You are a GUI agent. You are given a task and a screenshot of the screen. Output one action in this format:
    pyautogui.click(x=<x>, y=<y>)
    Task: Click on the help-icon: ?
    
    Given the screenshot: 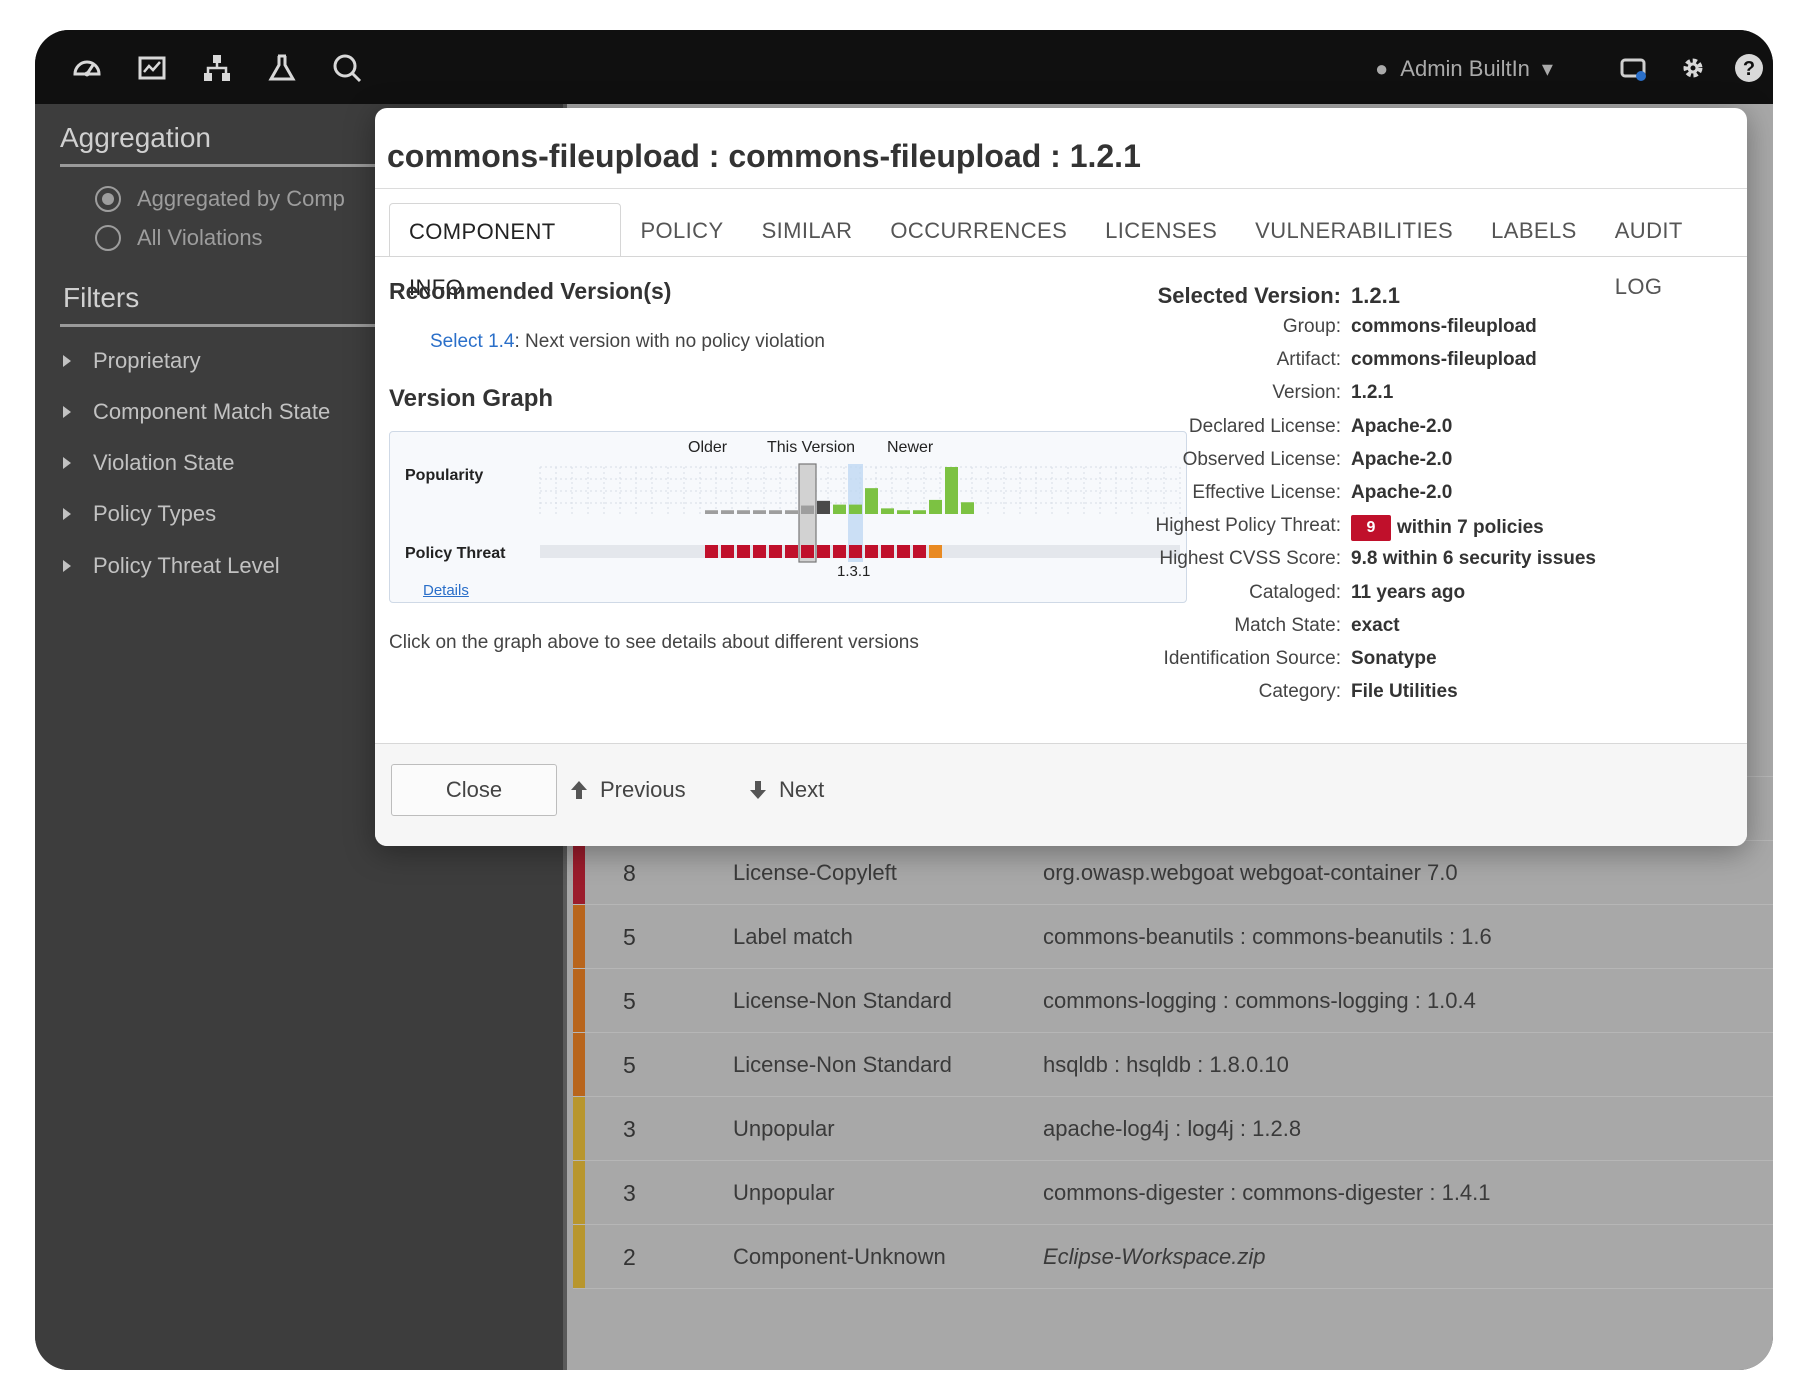 What is the action you would take?
    pyautogui.click(x=1749, y=68)
    